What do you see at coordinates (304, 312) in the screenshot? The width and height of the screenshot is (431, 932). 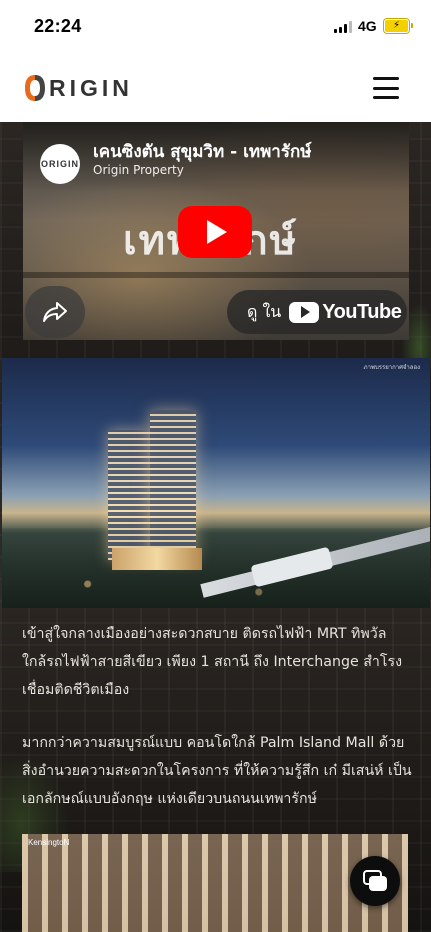 I see `youtube-icon` at bounding box center [304, 312].